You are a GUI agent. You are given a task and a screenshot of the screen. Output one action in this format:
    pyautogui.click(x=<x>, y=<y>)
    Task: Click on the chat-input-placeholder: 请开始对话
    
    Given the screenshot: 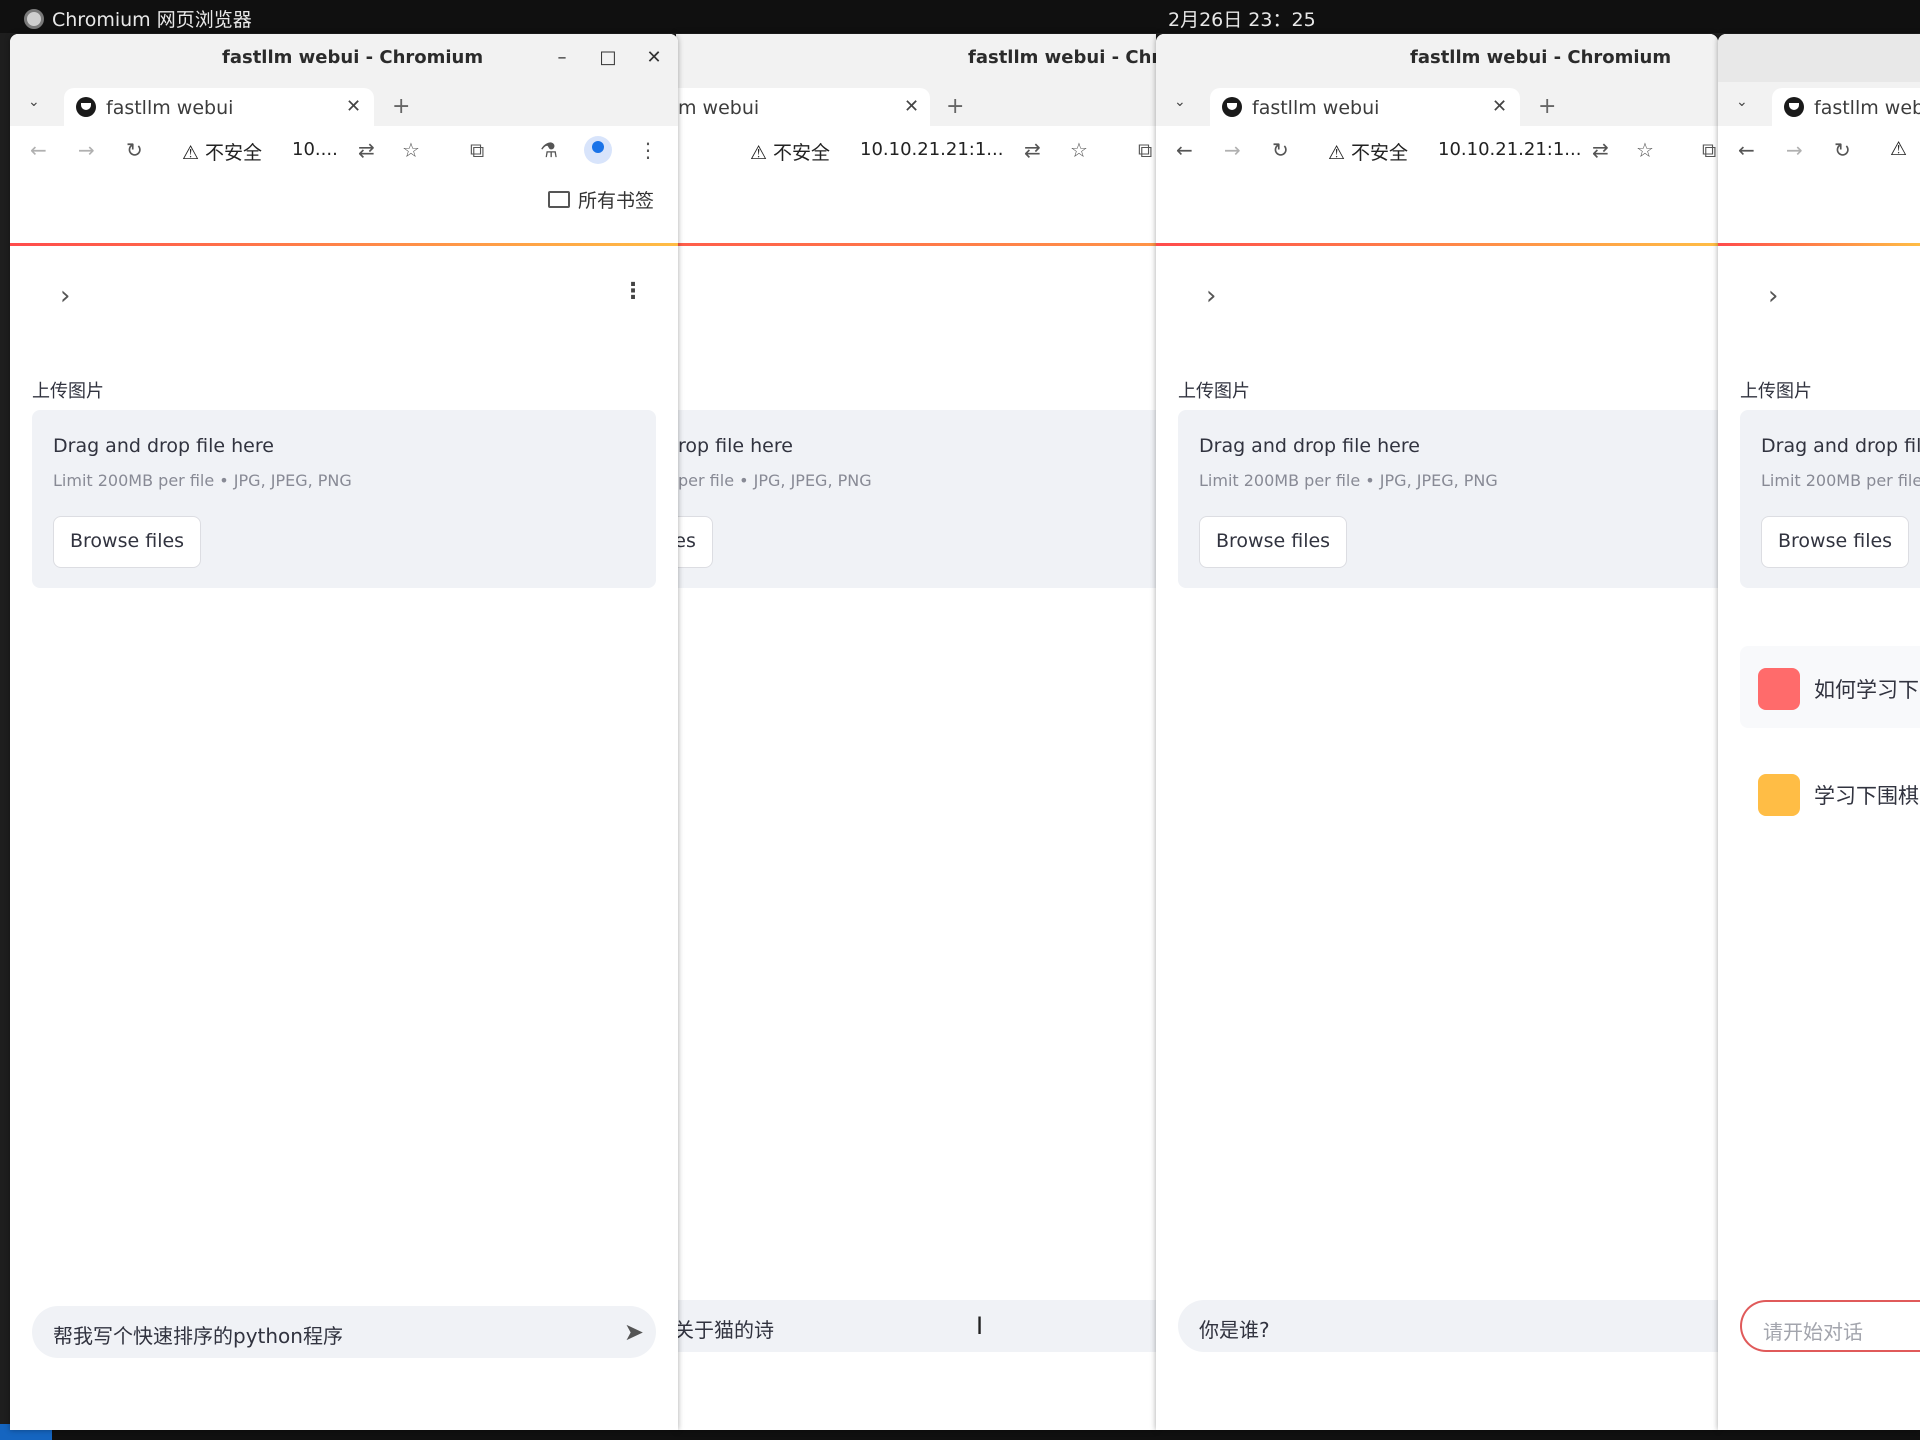 What is the action you would take?
    pyautogui.click(x=1813, y=1332)
    